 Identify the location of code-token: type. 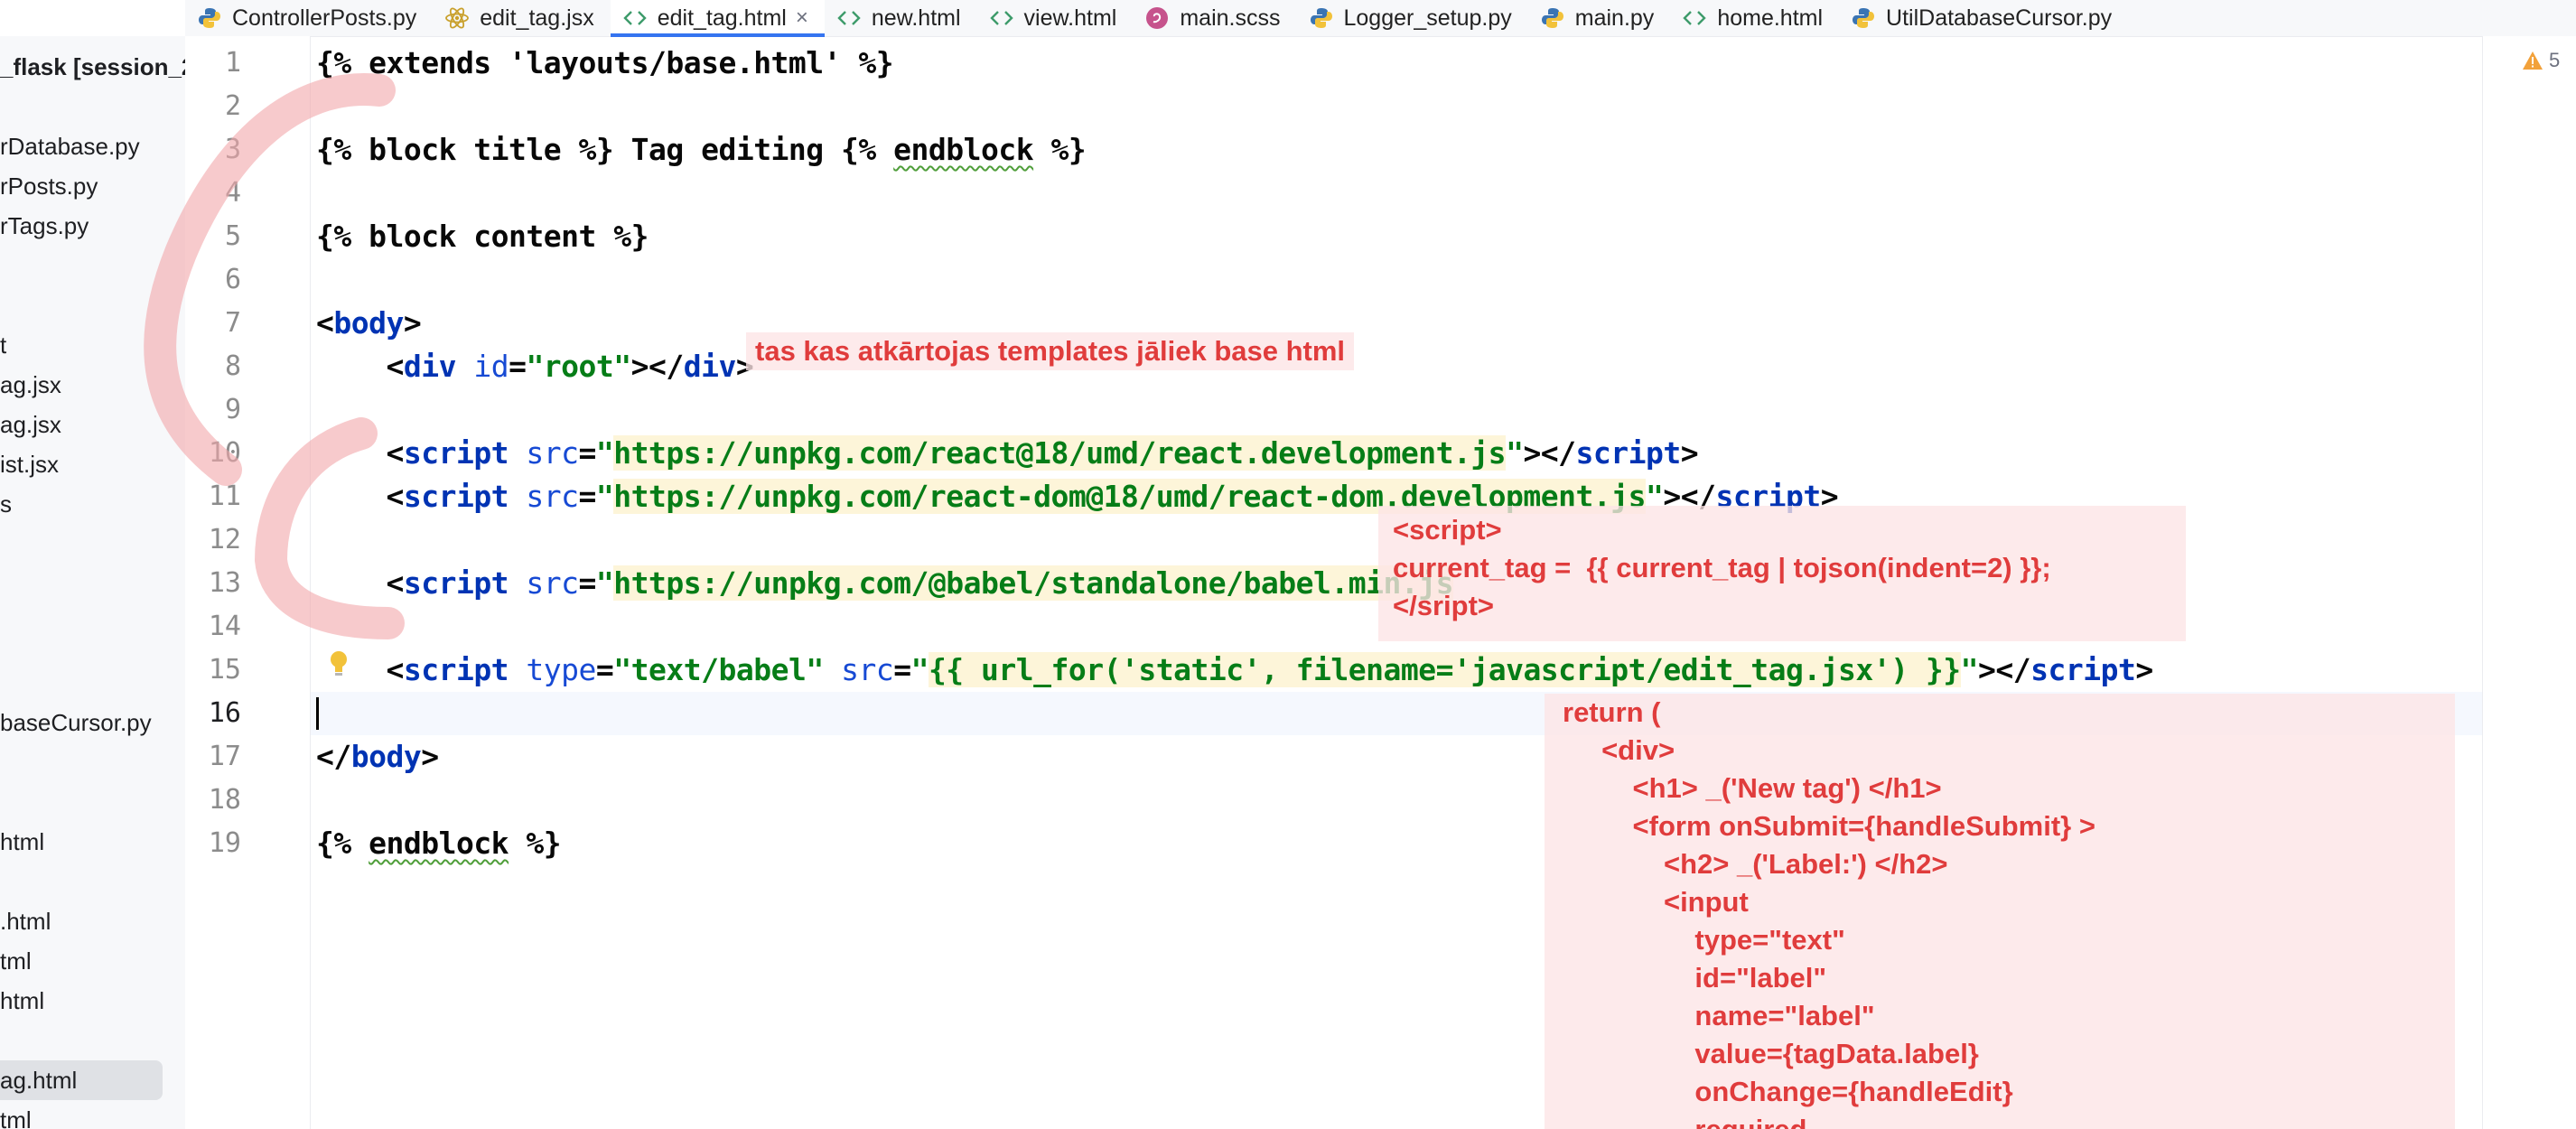
(552, 669).